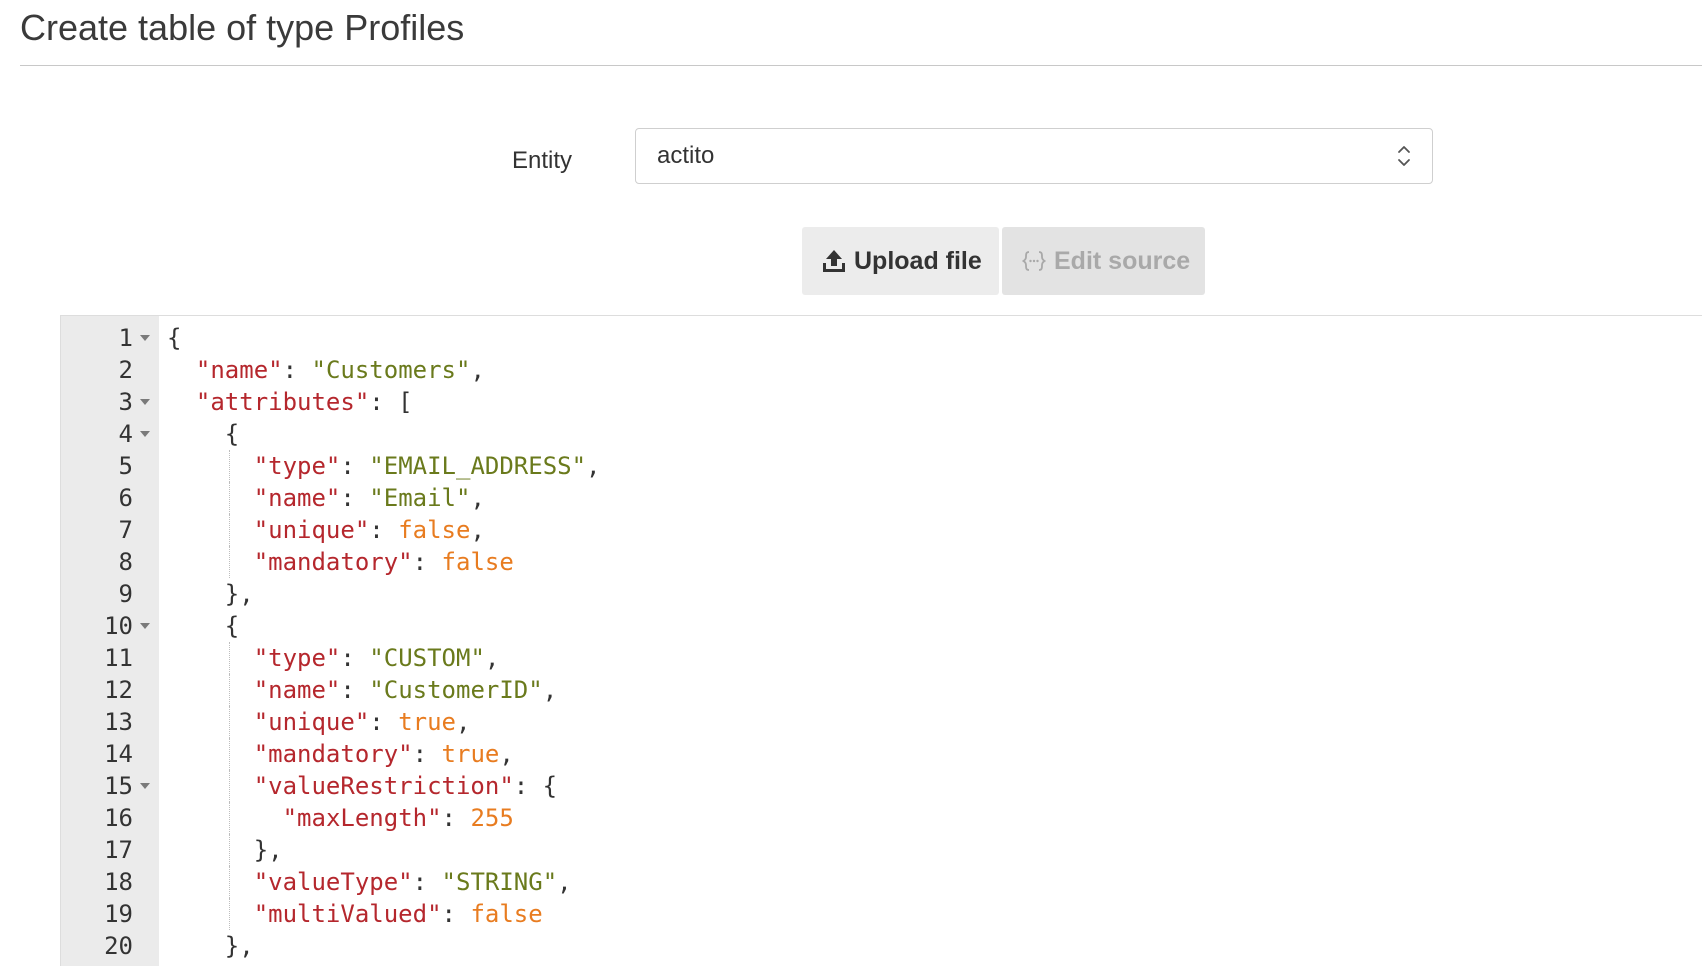  I want to click on code-line: 10 {, so click(881, 626).